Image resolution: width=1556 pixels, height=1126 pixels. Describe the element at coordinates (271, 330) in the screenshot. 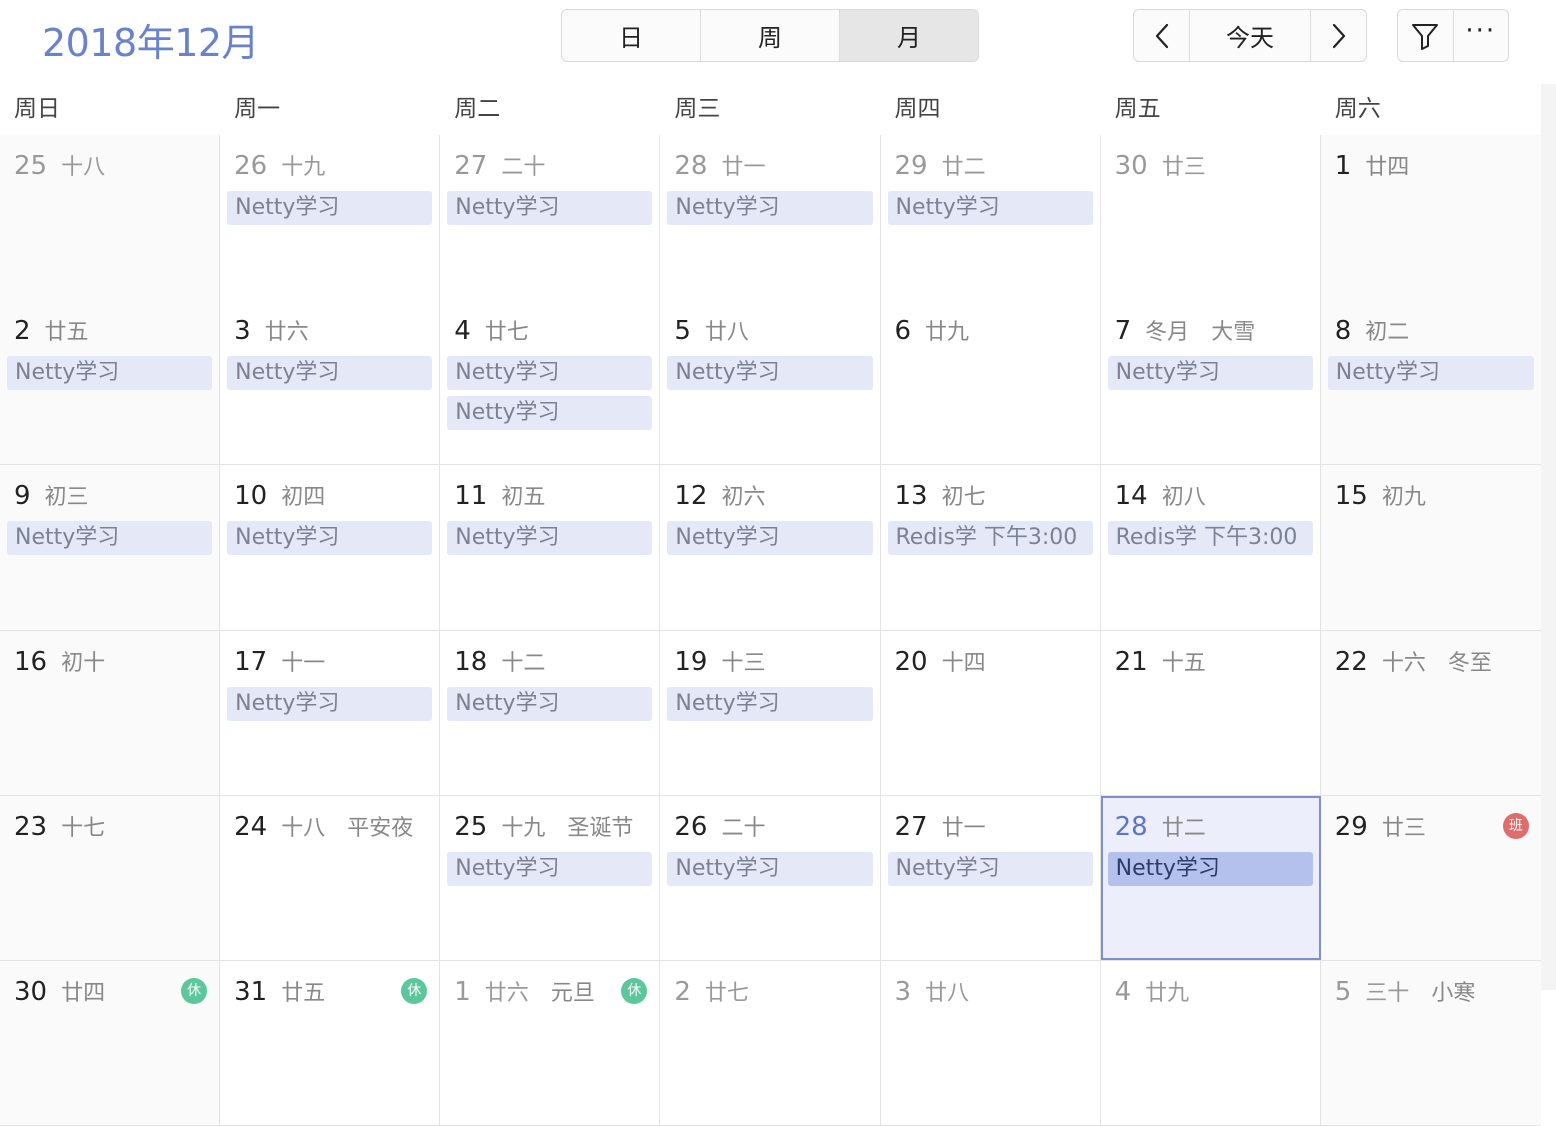

I see `day-header: 3 廿六` at that location.